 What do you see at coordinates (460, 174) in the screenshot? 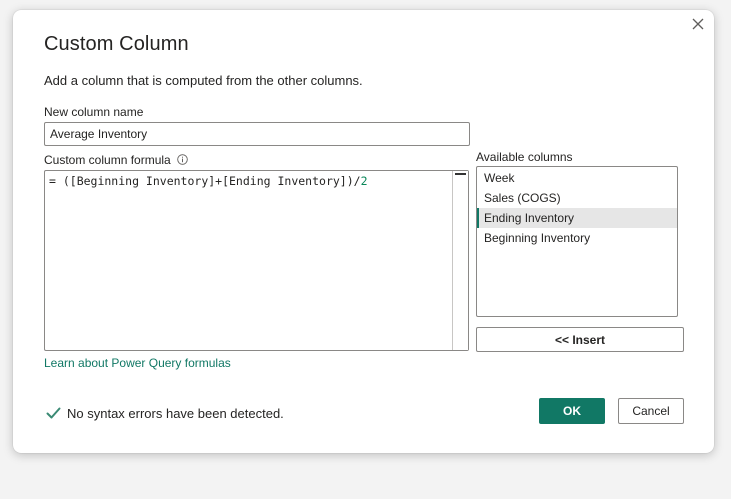
I see `scrollbar-thumb` at bounding box center [460, 174].